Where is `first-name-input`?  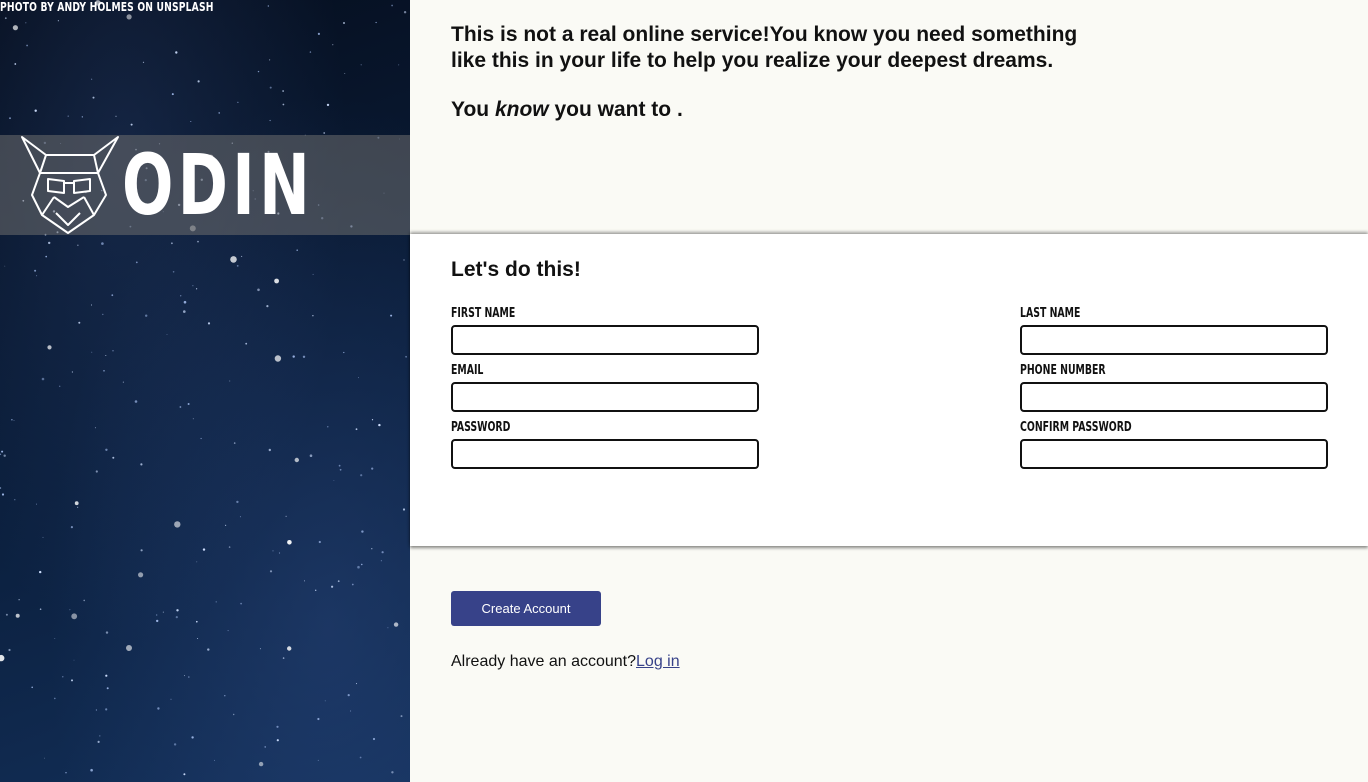 first-name-input is located at coordinates (605, 340).